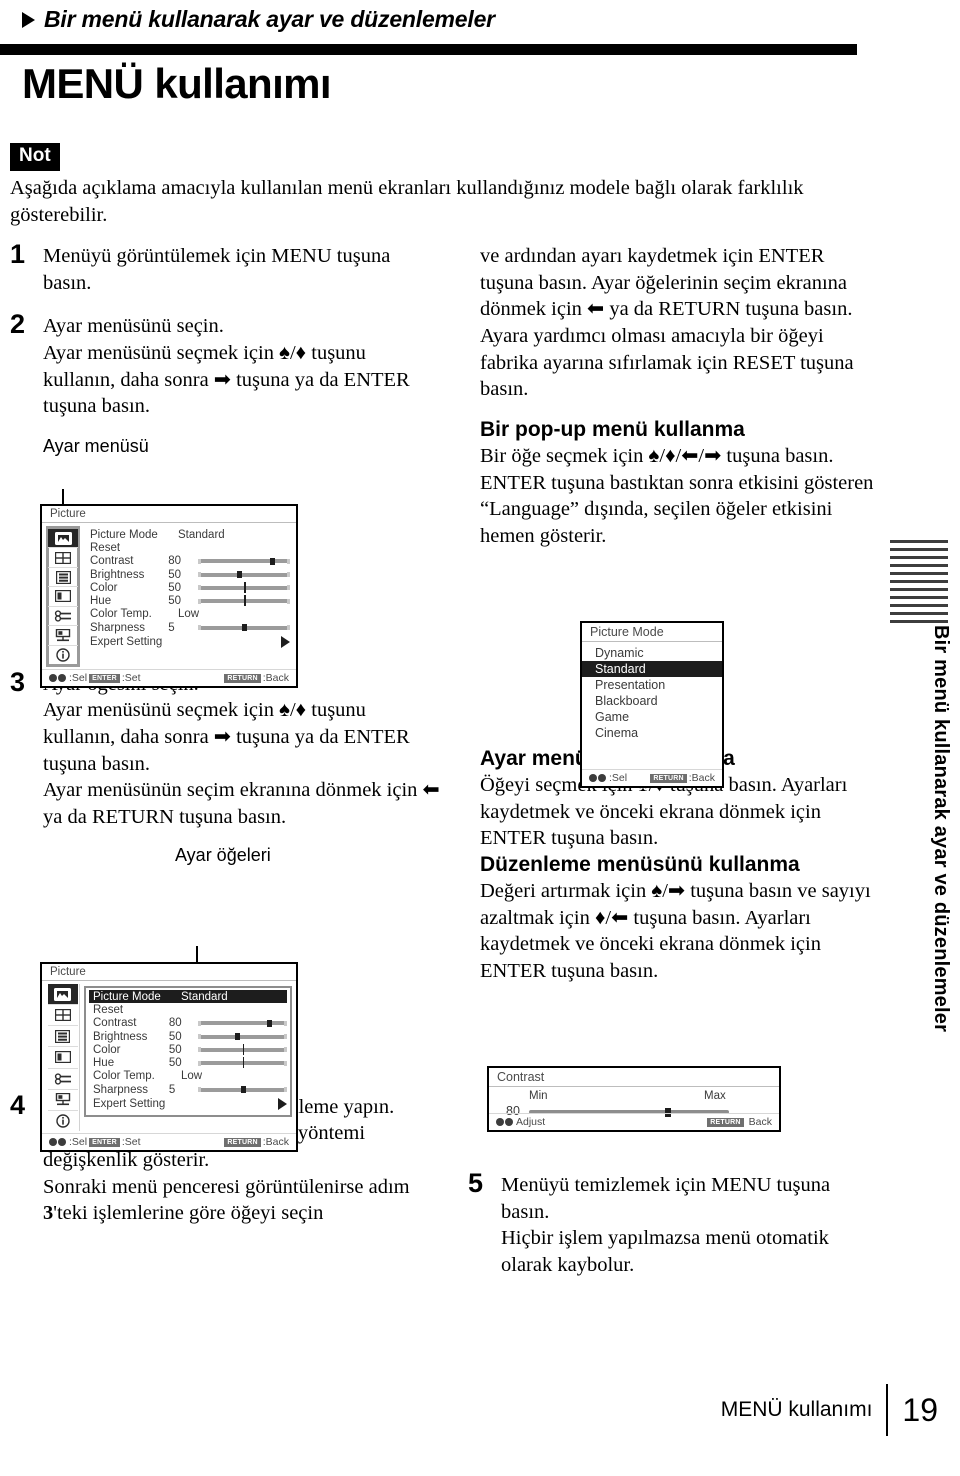 The width and height of the screenshot is (960, 1476). I want to click on osd-1-label-color: Color, so click(104, 587).